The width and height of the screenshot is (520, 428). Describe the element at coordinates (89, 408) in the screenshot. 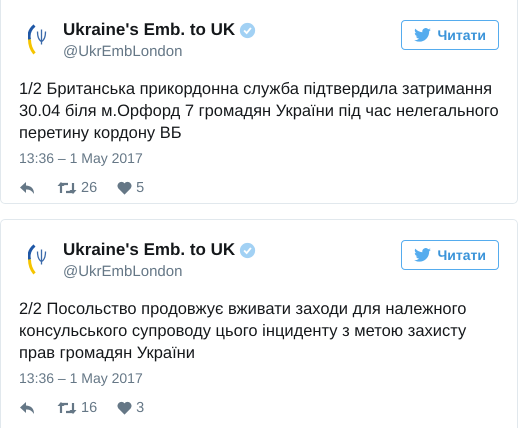

I see `retweet-count: 16` at that location.